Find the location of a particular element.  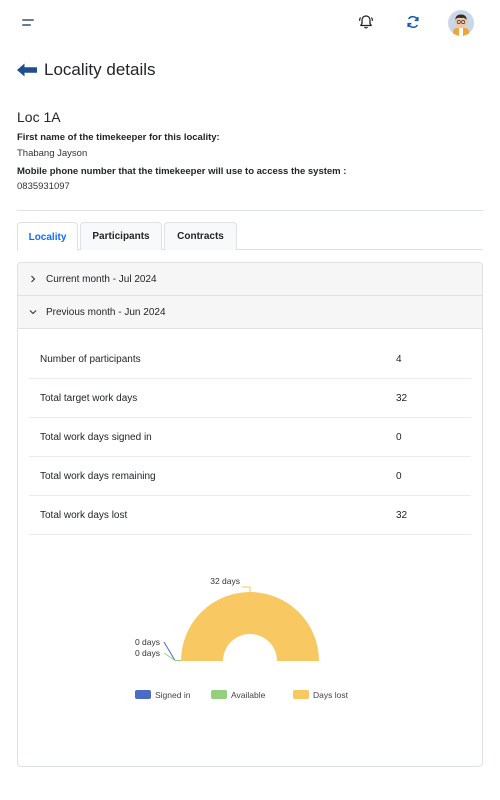

arrow-left-icon is located at coordinates (27, 70).